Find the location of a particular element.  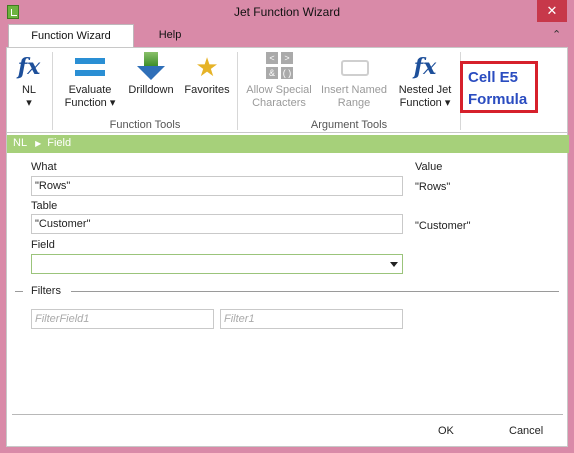

evaluate-function-button: Evaluate Function ▾ is located at coordinates (90, 83).